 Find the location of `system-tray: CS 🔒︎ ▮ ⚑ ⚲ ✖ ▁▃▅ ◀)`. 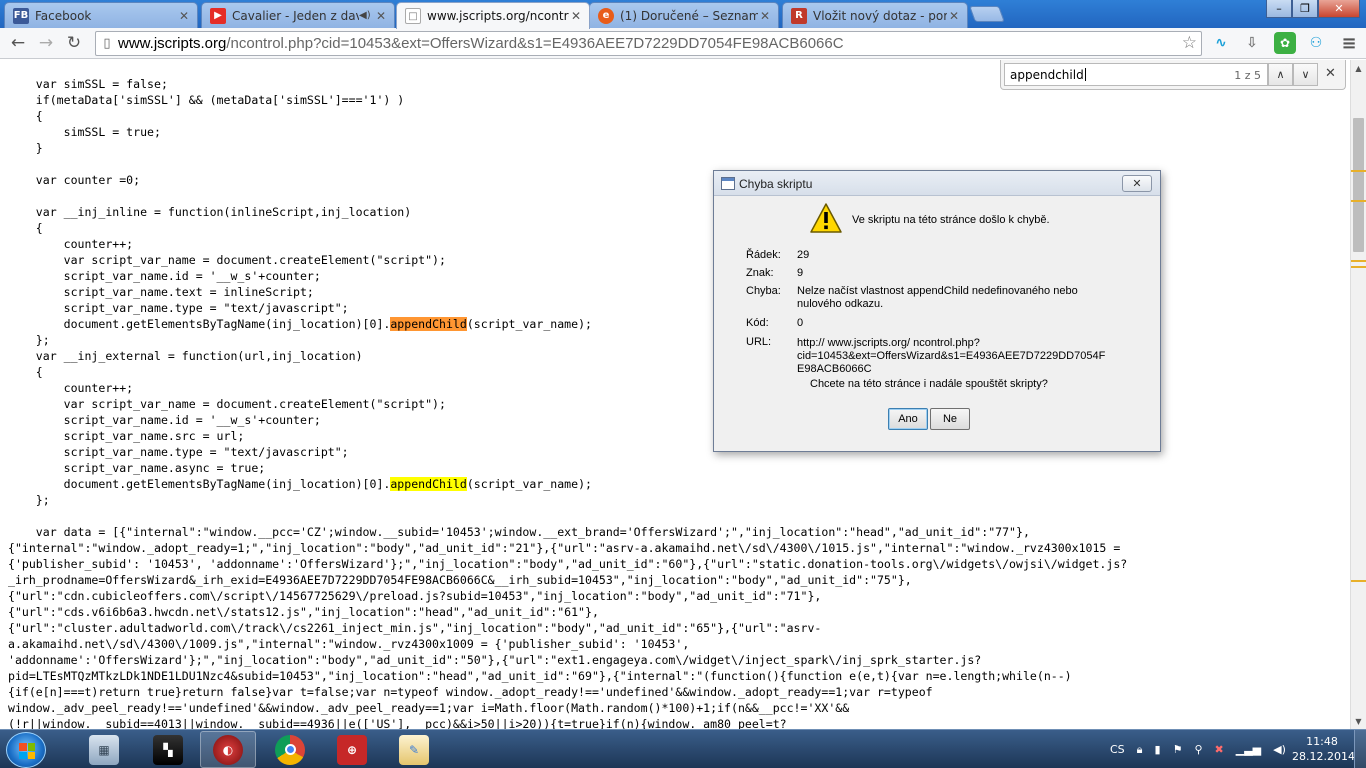

system-tray: CS 🔒︎ ▮ ⚑ ⚲ ✖ ▁▃▅ ◀) is located at coordinates (1204, 749).